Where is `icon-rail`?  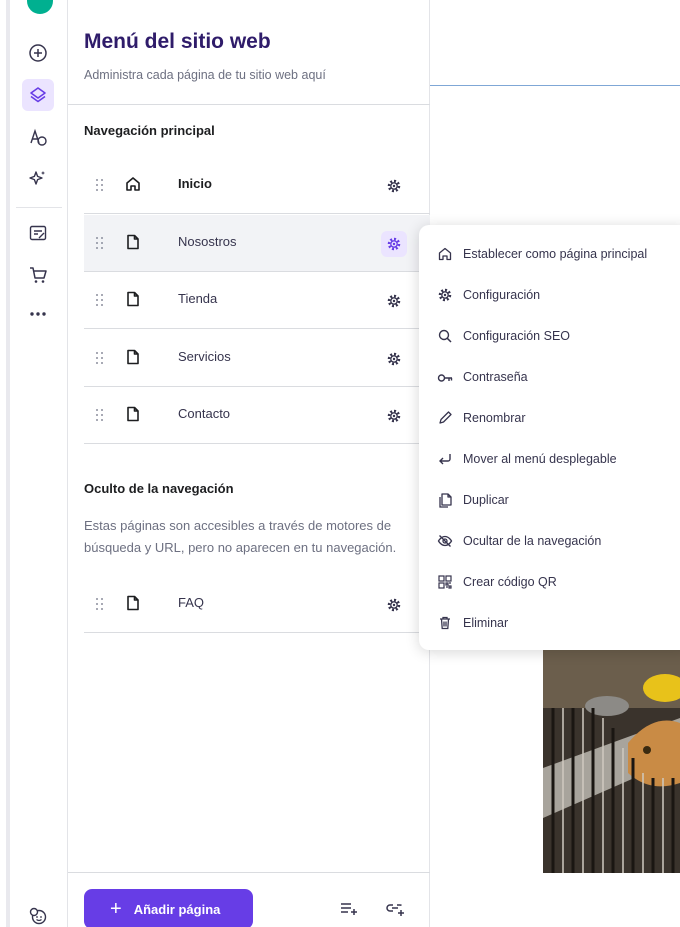 icon-rail is located at coordinates (34, 463).